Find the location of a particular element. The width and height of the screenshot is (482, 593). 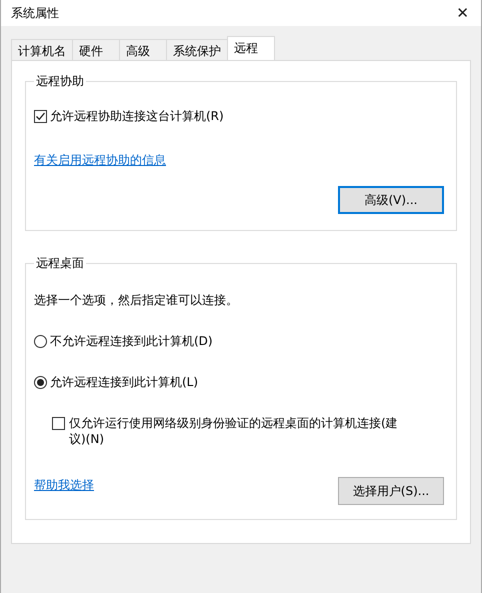

checkbox-label: 允许远程协助连接这台计算机(R) is located at coordinates (137, 116).